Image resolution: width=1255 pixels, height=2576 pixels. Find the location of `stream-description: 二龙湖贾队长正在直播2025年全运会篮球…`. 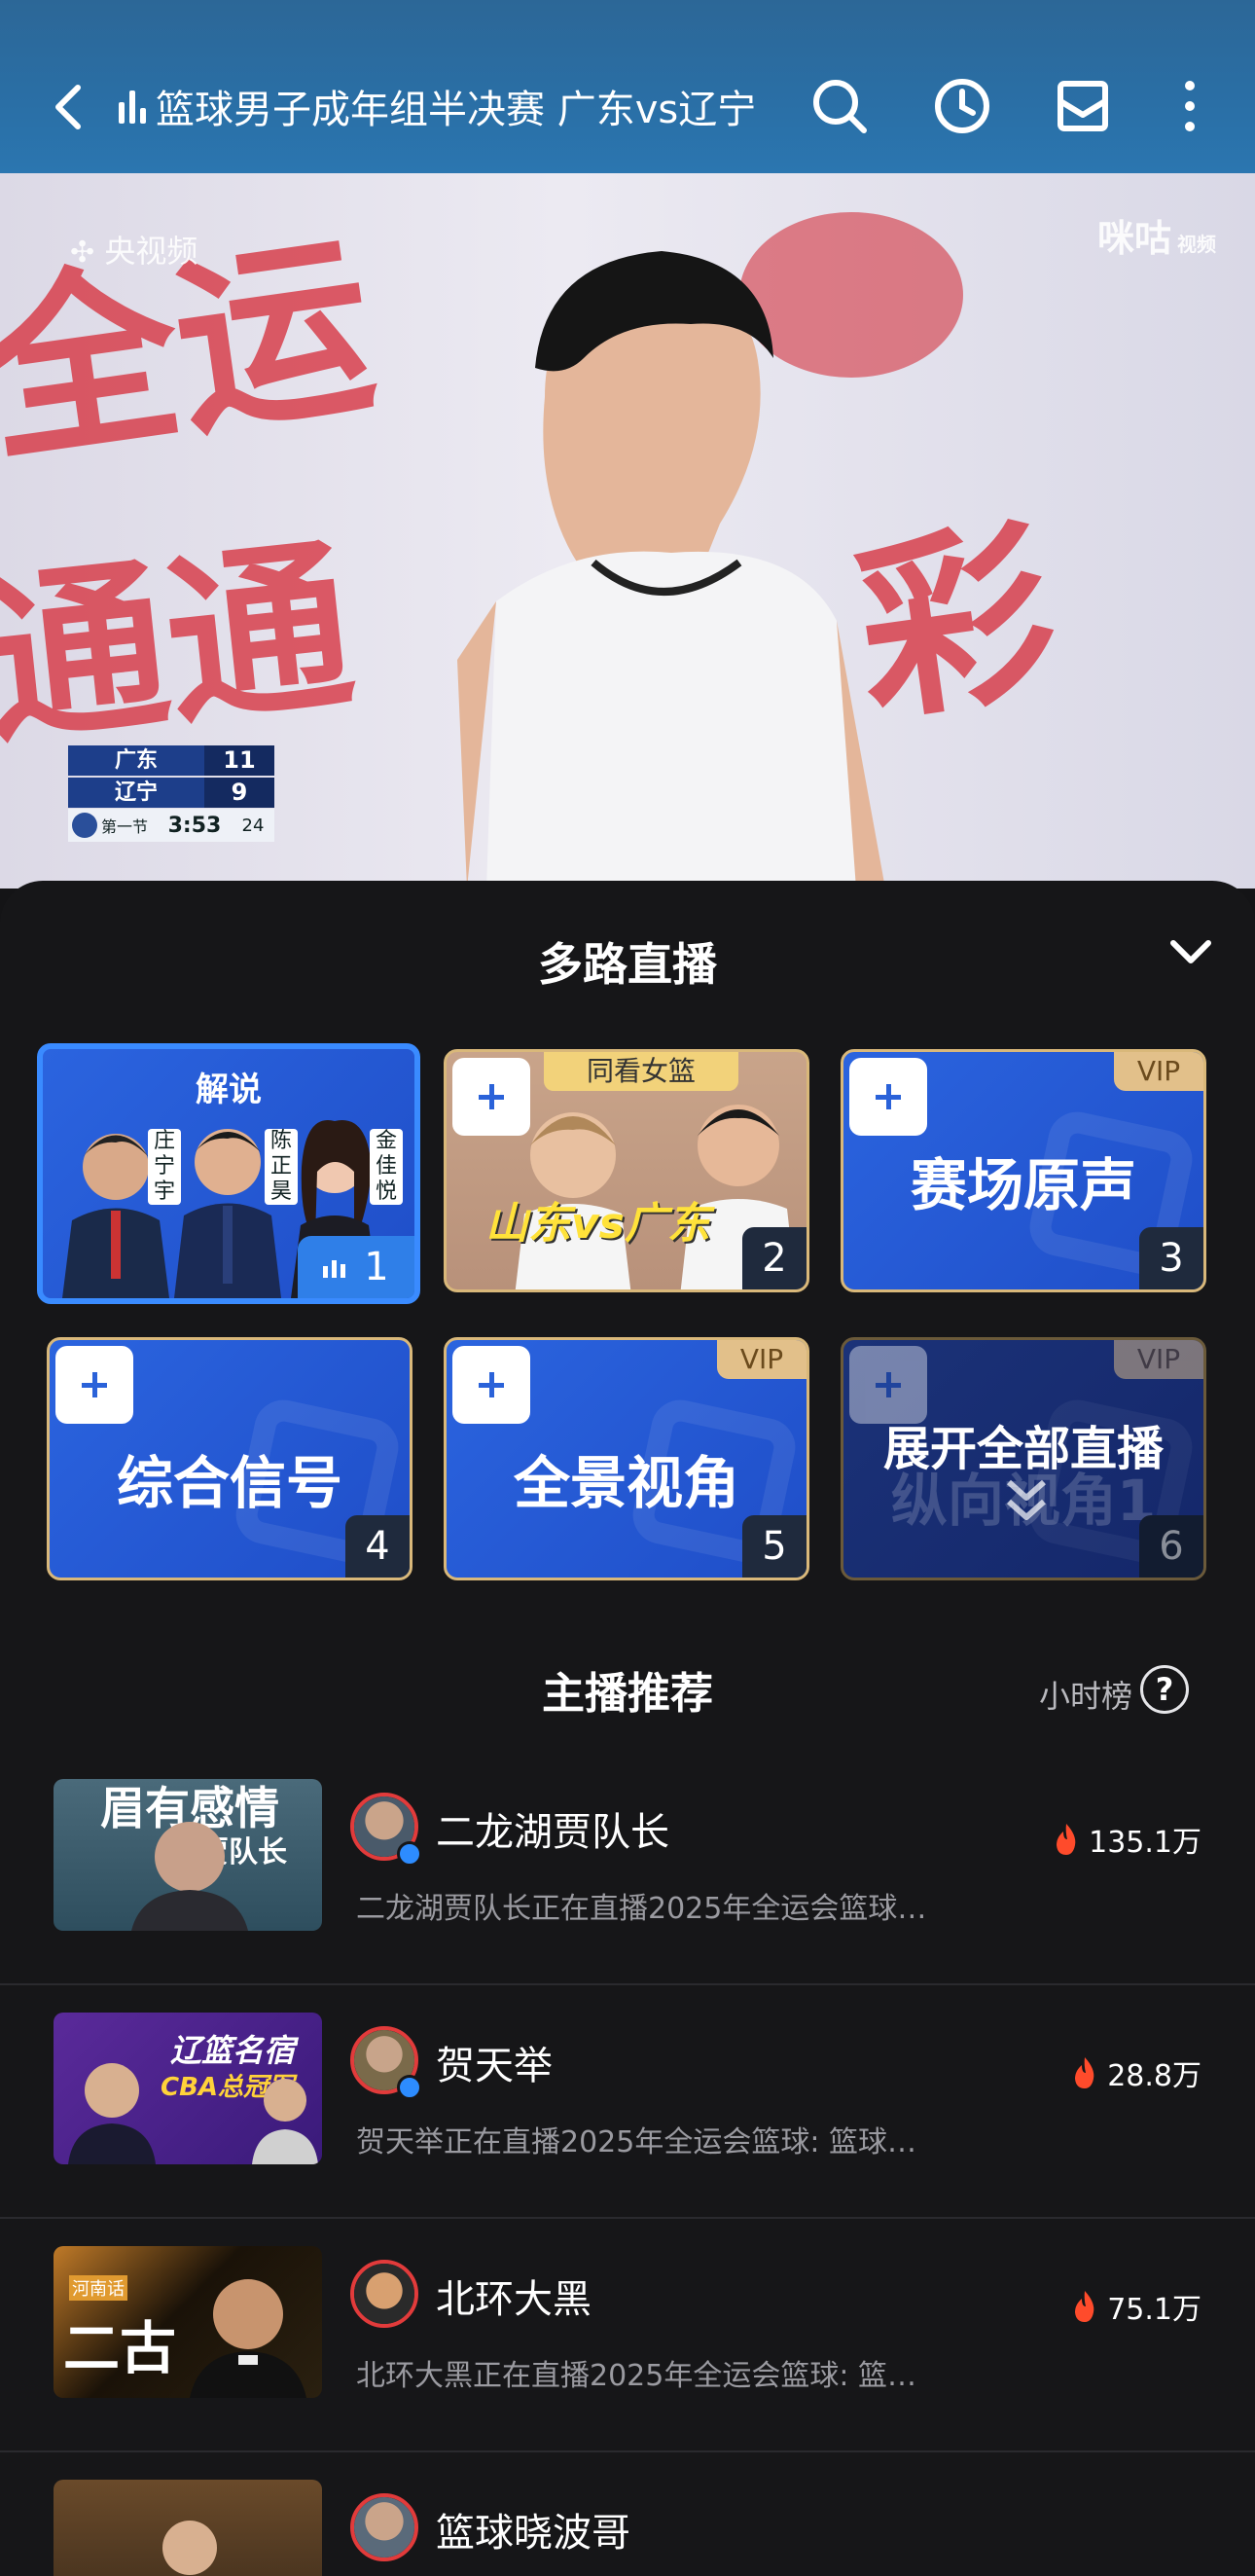

stream-description: 二龙湖贾队长正在直播2025年全运会篮球… is located at coordinates (641, 1909).